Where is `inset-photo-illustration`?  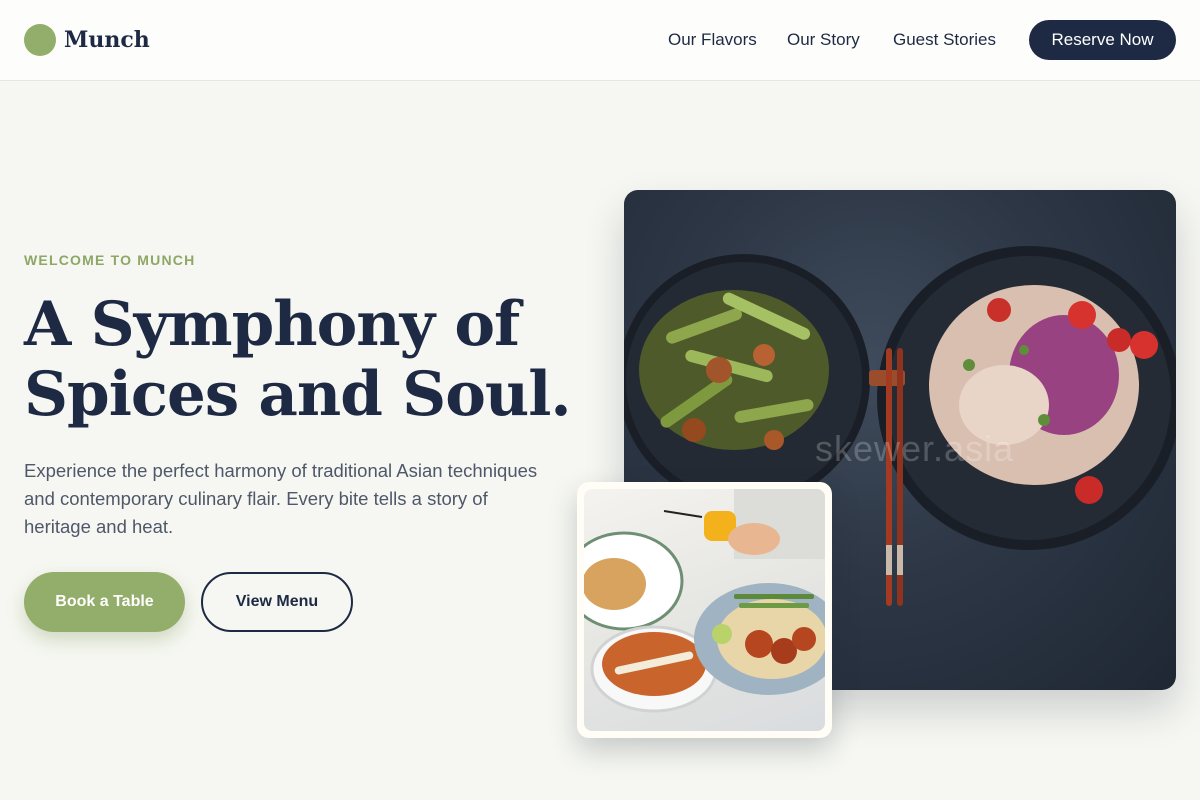
inset-photo-illustration is located at coordinates (704, 601).